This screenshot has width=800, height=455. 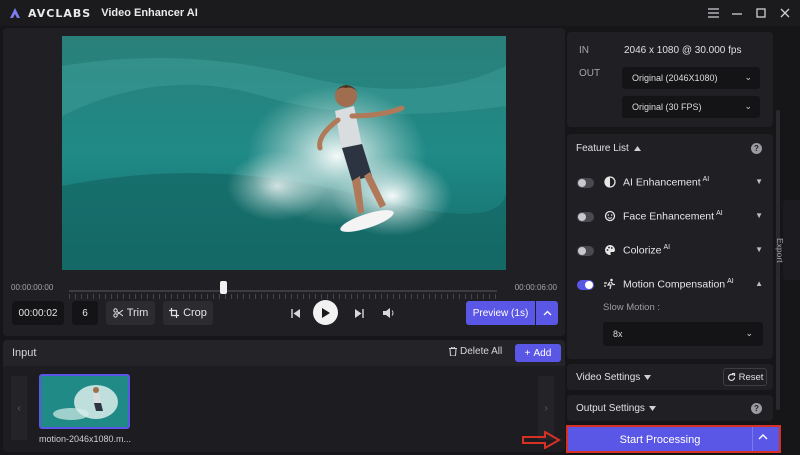 I want to click on title-bar: AVCLABS Video Enhancer AI, so click(x=400, y=13).